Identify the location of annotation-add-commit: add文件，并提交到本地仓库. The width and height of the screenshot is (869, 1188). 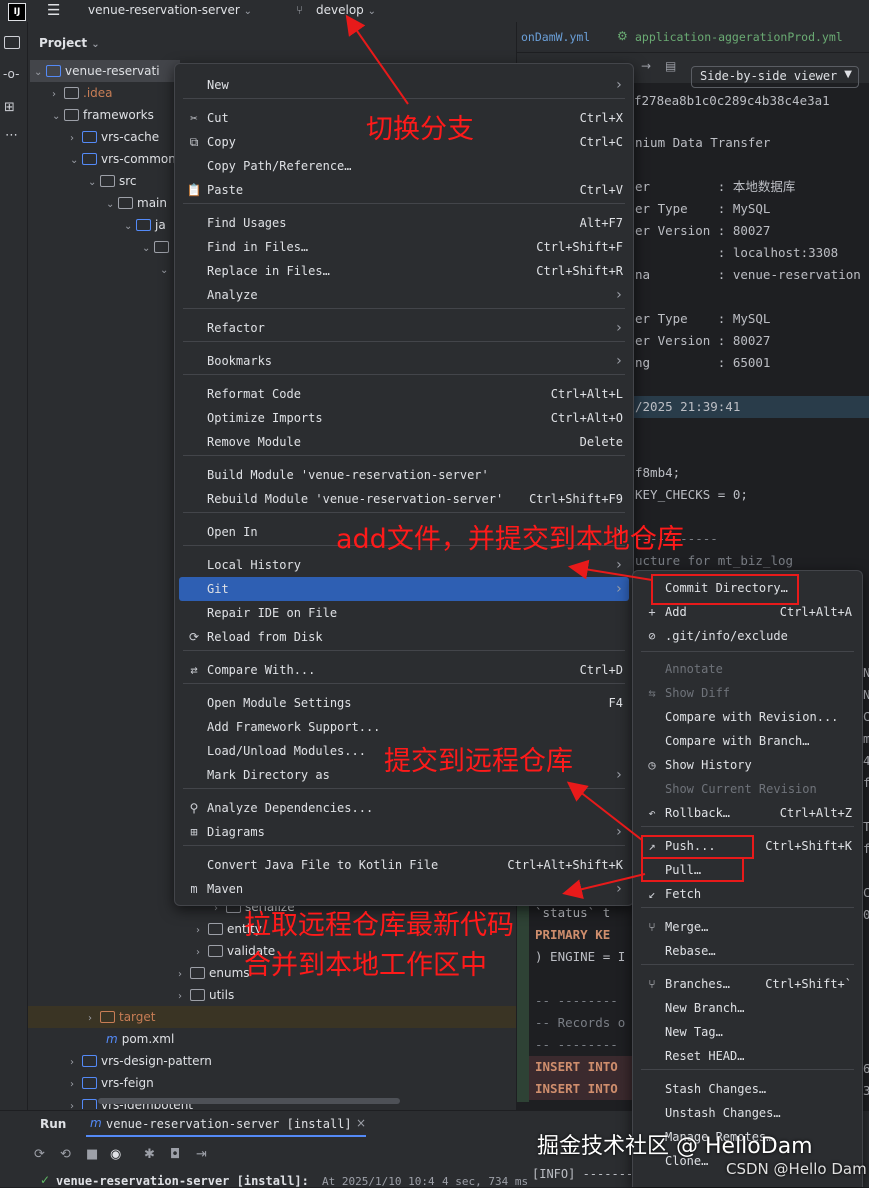
(510, 539).